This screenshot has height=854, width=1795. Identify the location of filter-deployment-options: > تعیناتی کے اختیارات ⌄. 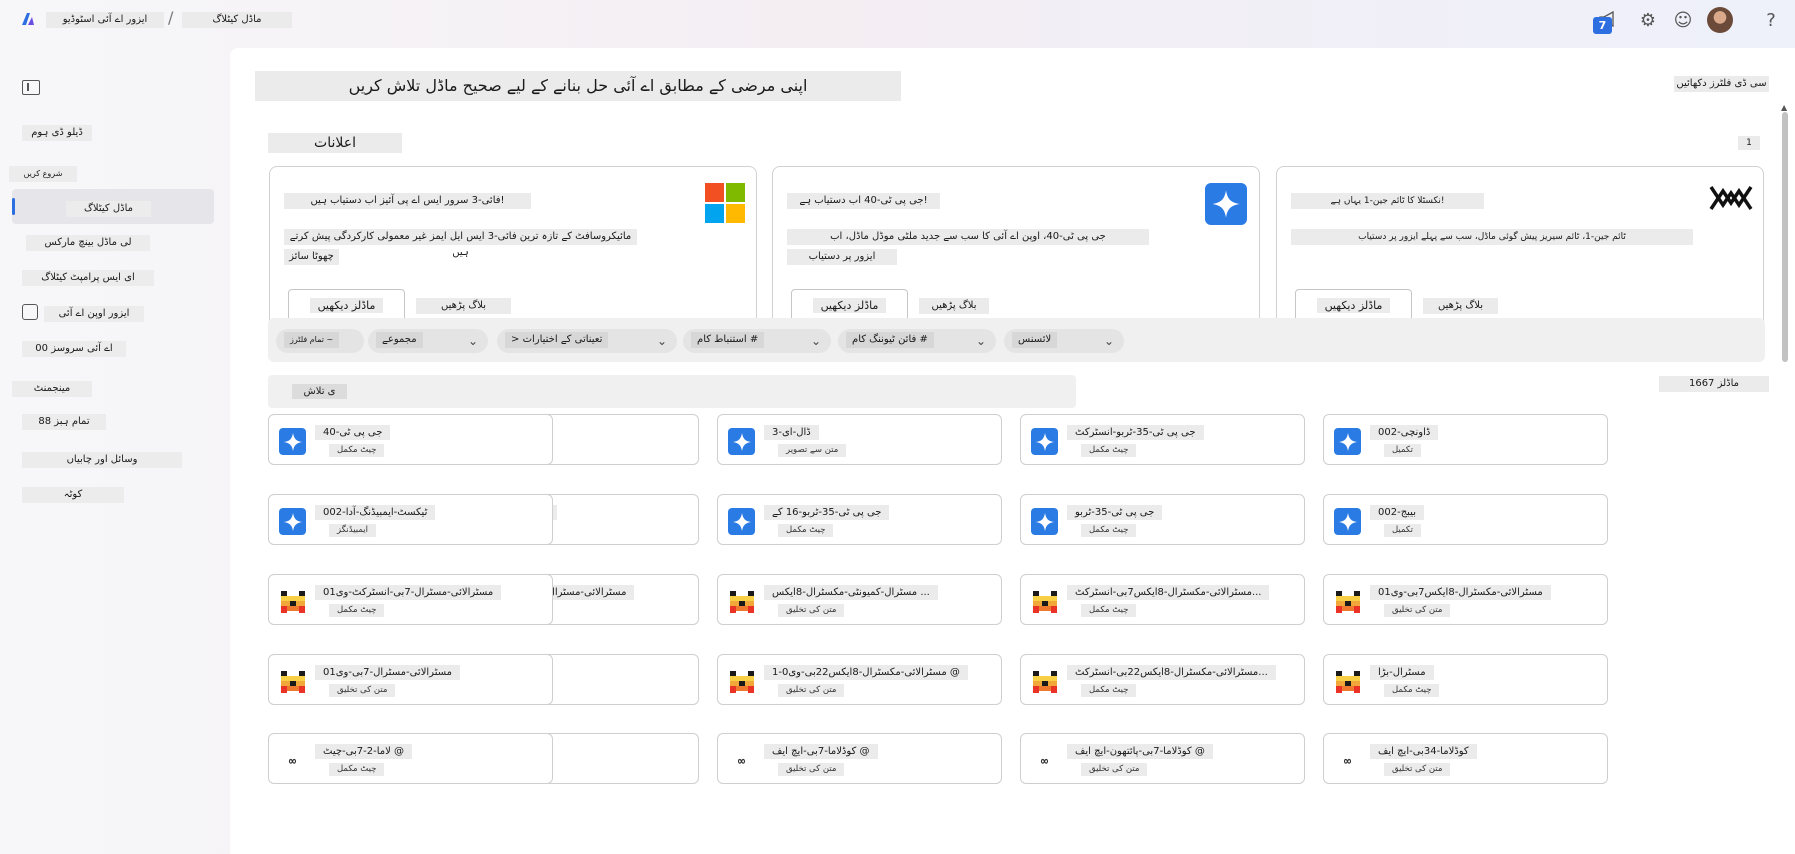
(587, 341).